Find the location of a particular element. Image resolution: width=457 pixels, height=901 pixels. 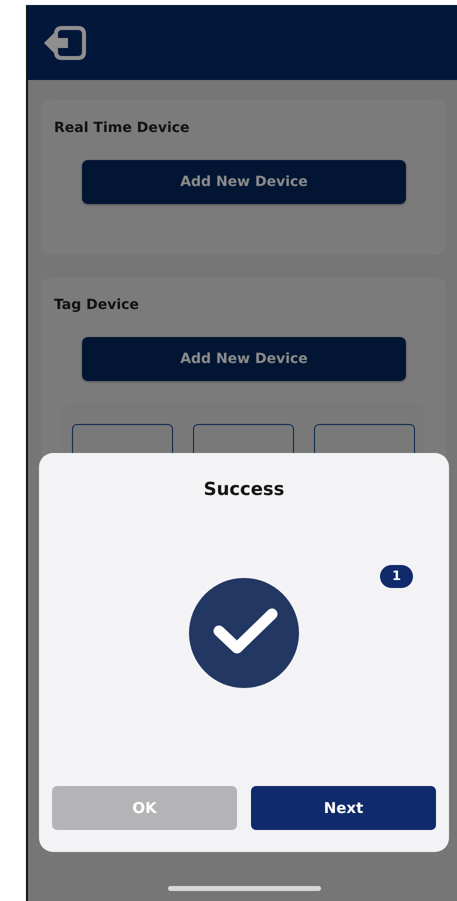

dialog-title: Success is located at coordinates (244, 489).